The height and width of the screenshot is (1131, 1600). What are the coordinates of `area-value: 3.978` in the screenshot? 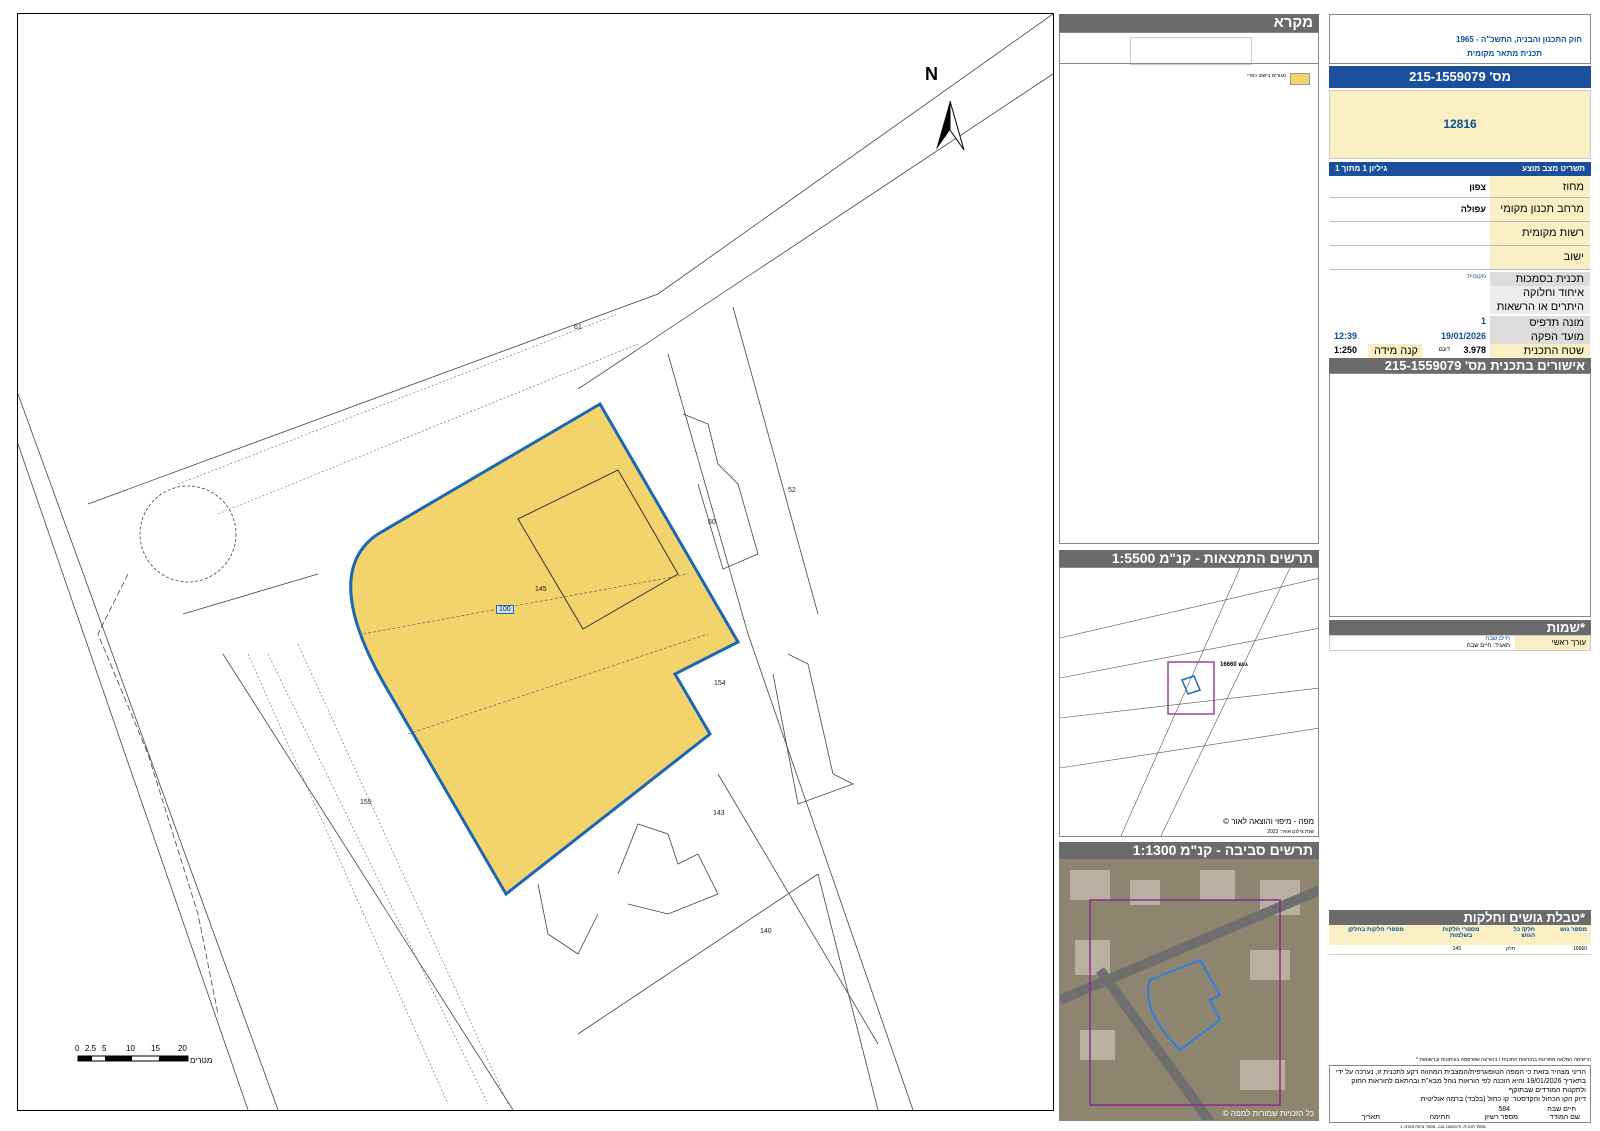 It's located at (1474, 350).